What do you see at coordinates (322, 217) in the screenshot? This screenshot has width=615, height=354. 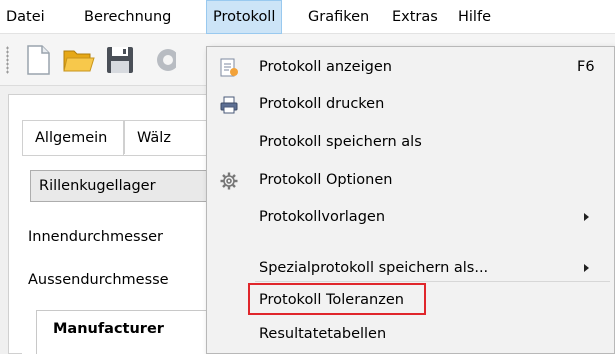 I see `menu-item-label: Protokollvorlagen` at bounding box center [322, 217].